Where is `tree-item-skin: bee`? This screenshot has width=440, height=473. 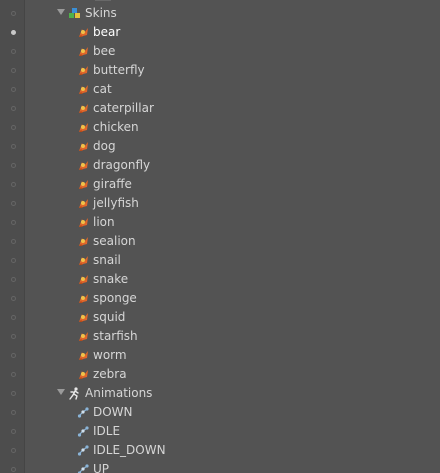
tree-item-skin: bee is located at coordinates (220, 51).